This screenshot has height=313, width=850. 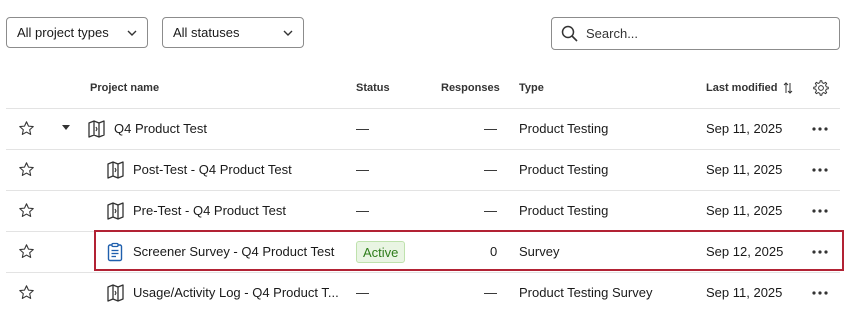 I want to click on project-name-link: Screener Survey - Q4 Product Test, so click(x=233, y=251).